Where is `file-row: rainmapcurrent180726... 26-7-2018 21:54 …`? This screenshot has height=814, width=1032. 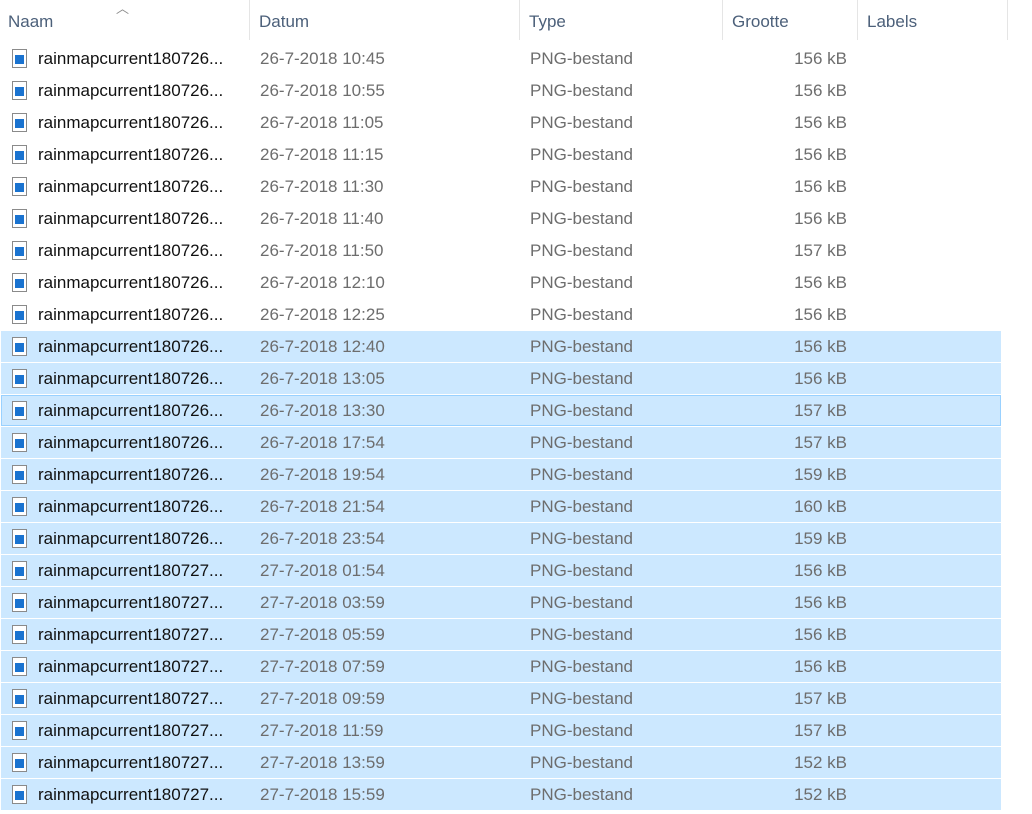
file-row: rainmapcurrent180726... 26-7-2018 21:54 … is located at coordinates (501, 506).